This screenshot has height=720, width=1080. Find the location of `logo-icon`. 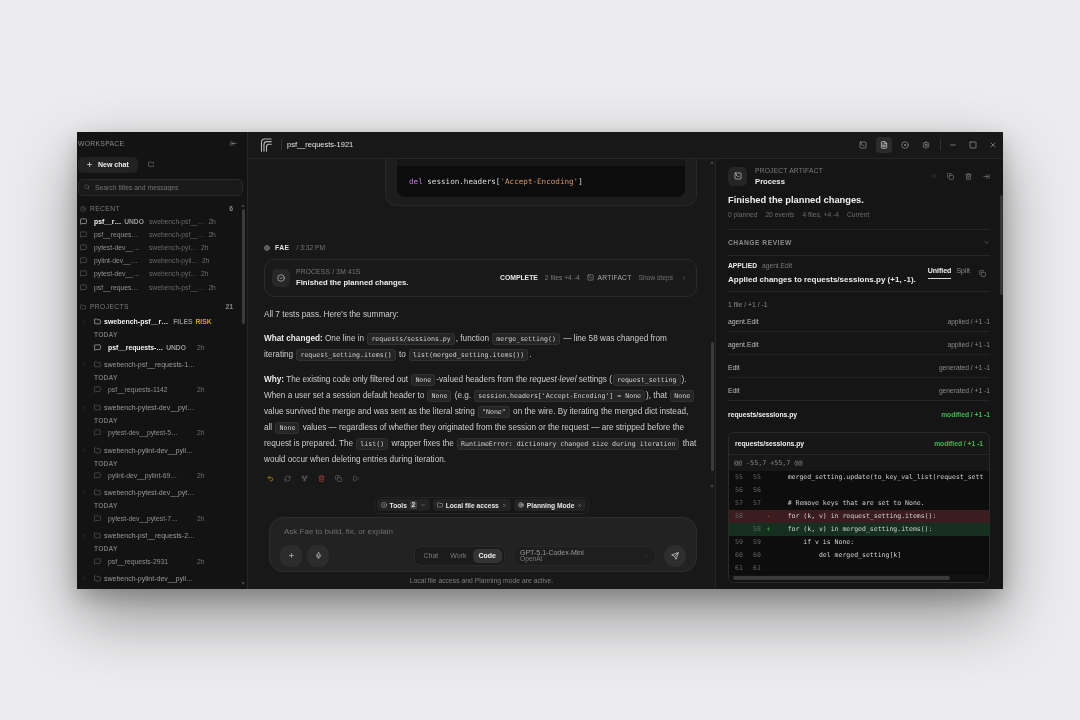

logo-icon is located at coordinates (266, 144).